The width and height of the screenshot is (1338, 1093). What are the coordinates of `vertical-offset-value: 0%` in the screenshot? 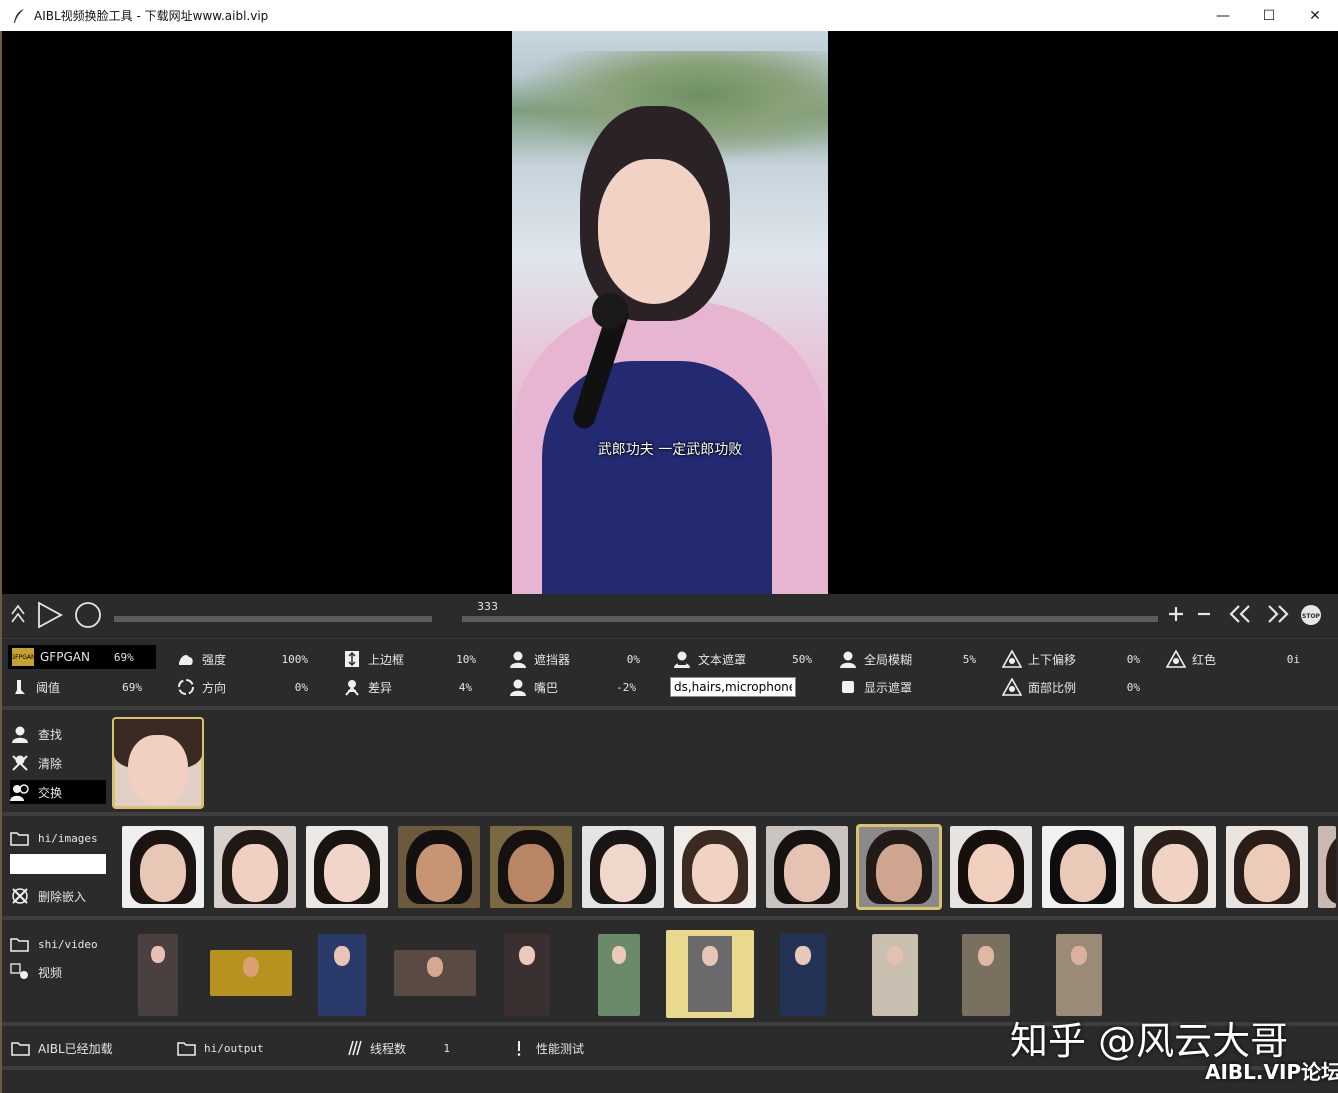 It's located at (1133, 659).